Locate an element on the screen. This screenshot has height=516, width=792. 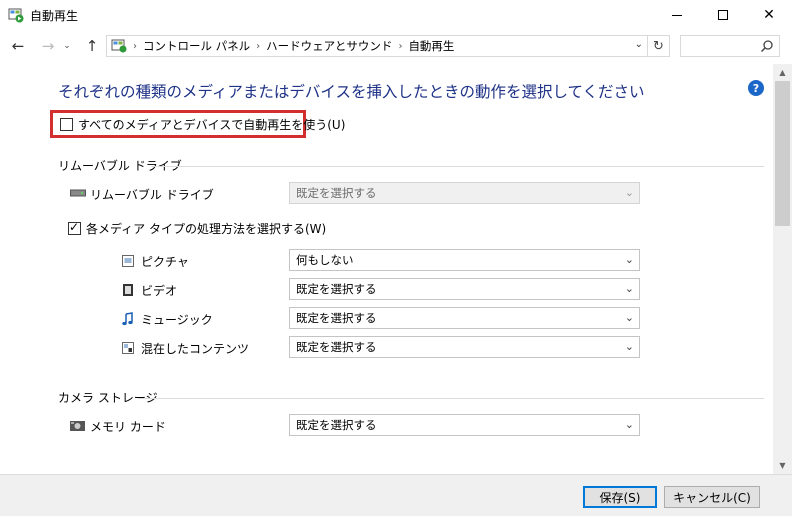
picture-label: ピクチャ is located at coordinates (165, 262).